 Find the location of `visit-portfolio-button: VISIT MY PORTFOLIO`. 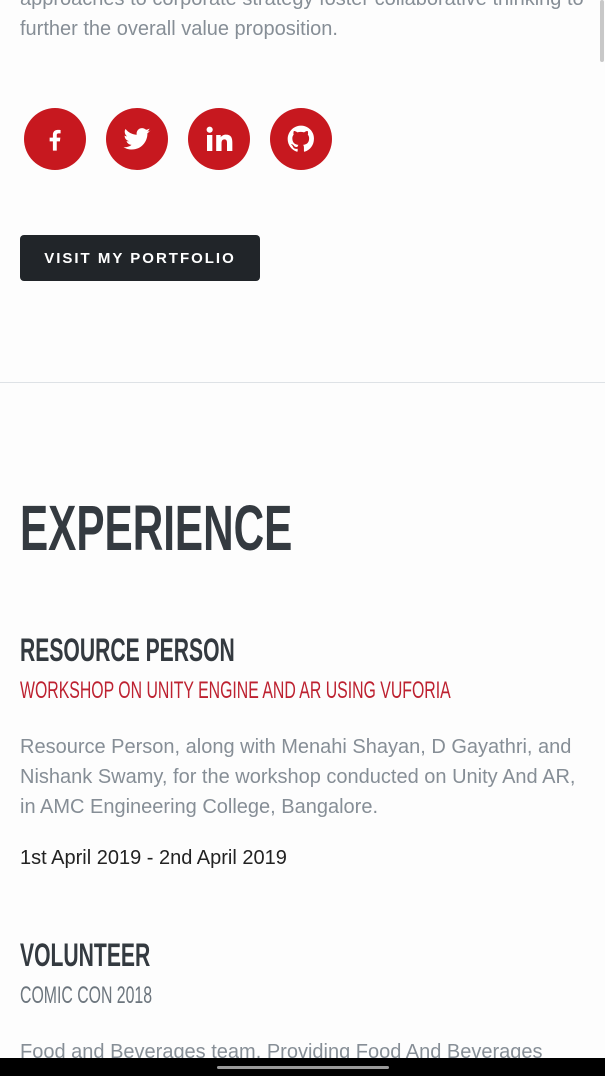

visit-portfolio-button: VISIT MY PORTFOLIO is located at coordinates (140, 258).